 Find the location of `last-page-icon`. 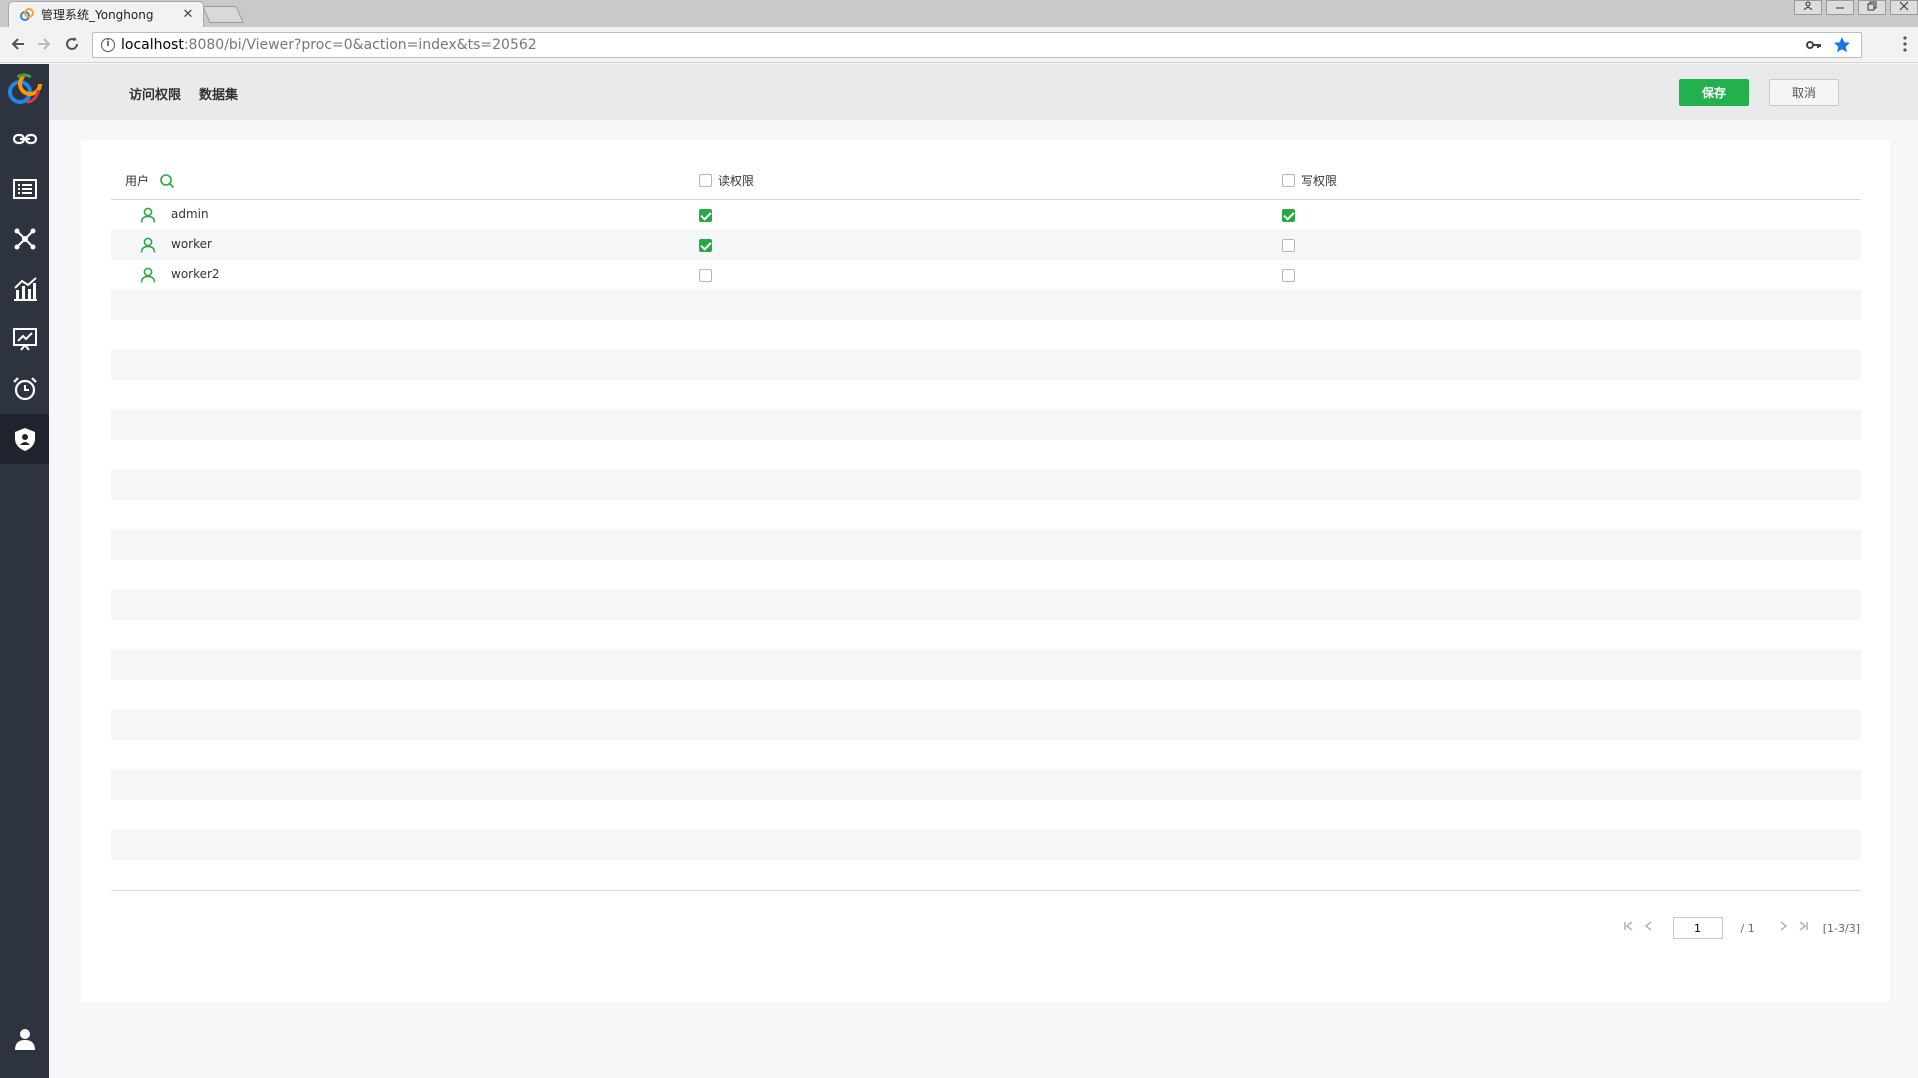

last-page-icon is located at coordinates (1803, 928).